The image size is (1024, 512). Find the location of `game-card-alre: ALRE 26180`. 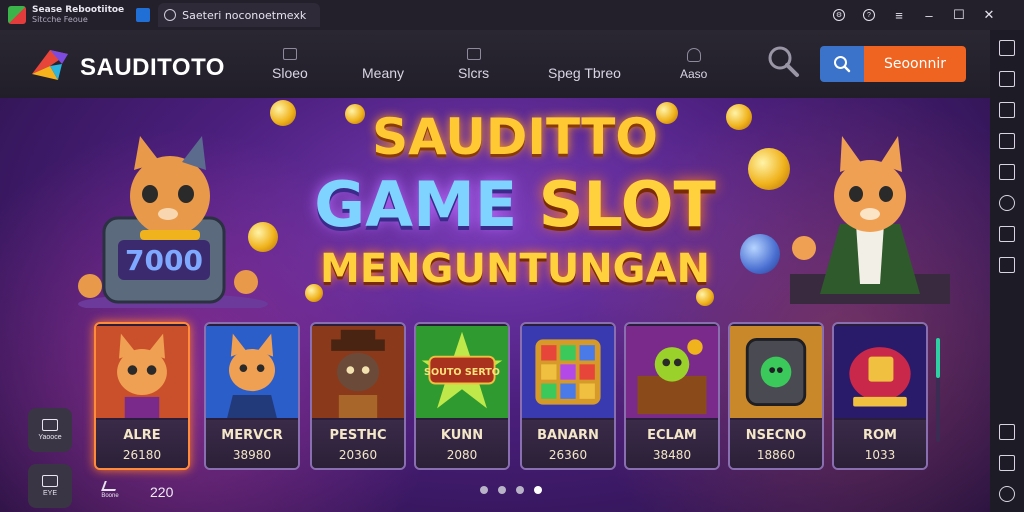

game-card-alre: ALRE 26180 is located at coordinates (142, 396).